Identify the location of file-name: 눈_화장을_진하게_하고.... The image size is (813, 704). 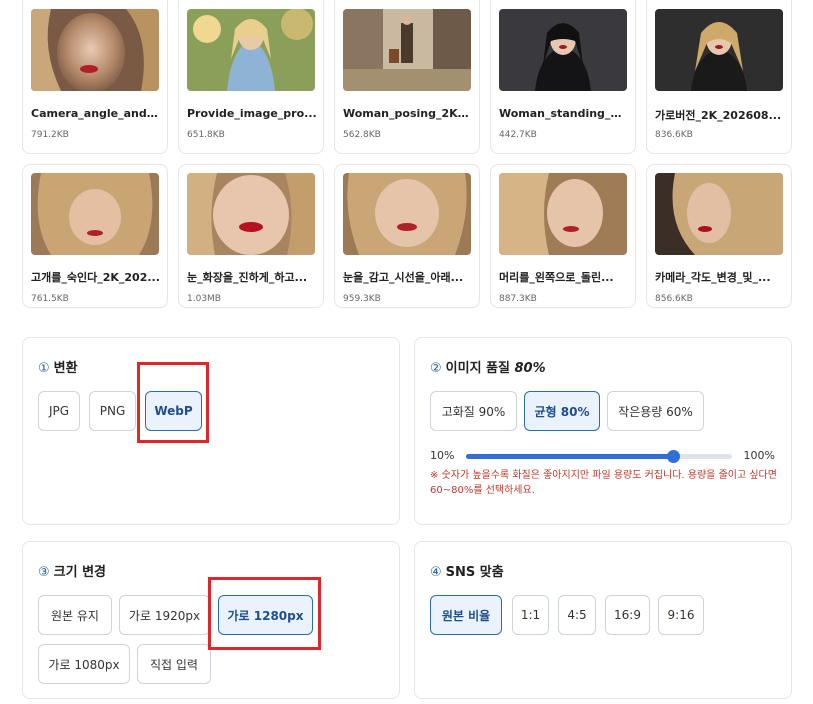
(247, 277).